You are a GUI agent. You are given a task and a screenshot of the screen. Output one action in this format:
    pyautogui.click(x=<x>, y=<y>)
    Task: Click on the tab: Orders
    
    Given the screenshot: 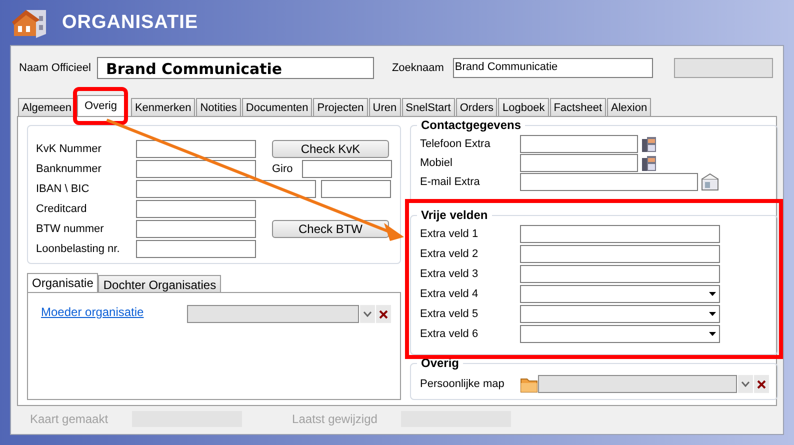 What is the action you would take?
    pyautogui.click(x=477, y=107)
    